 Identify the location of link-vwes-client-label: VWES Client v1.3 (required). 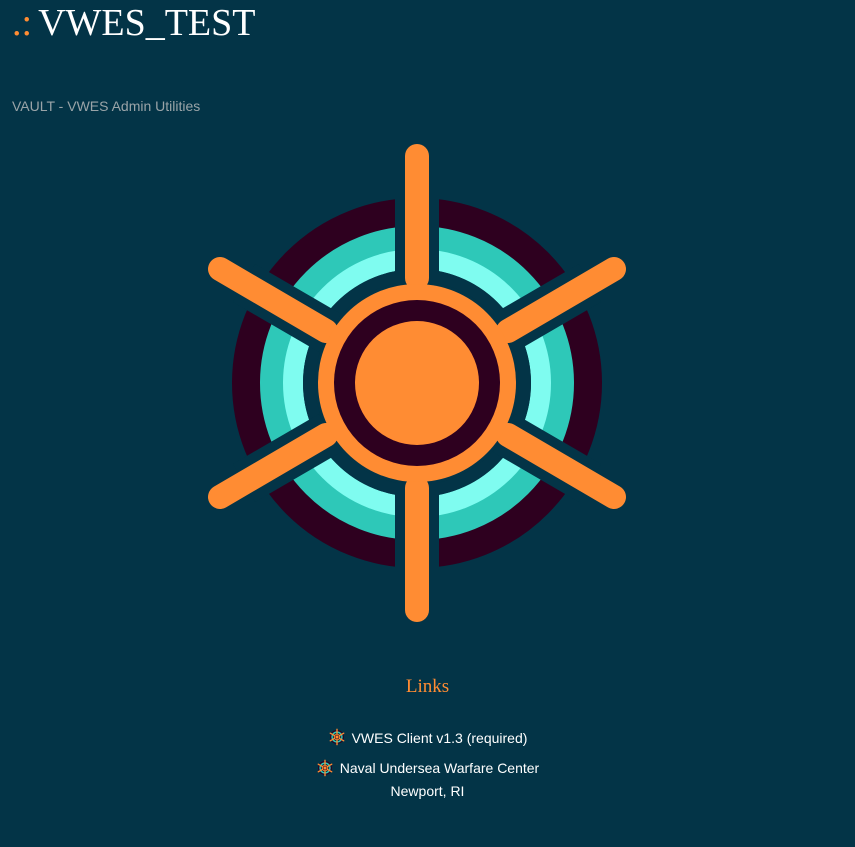
(439, 738).